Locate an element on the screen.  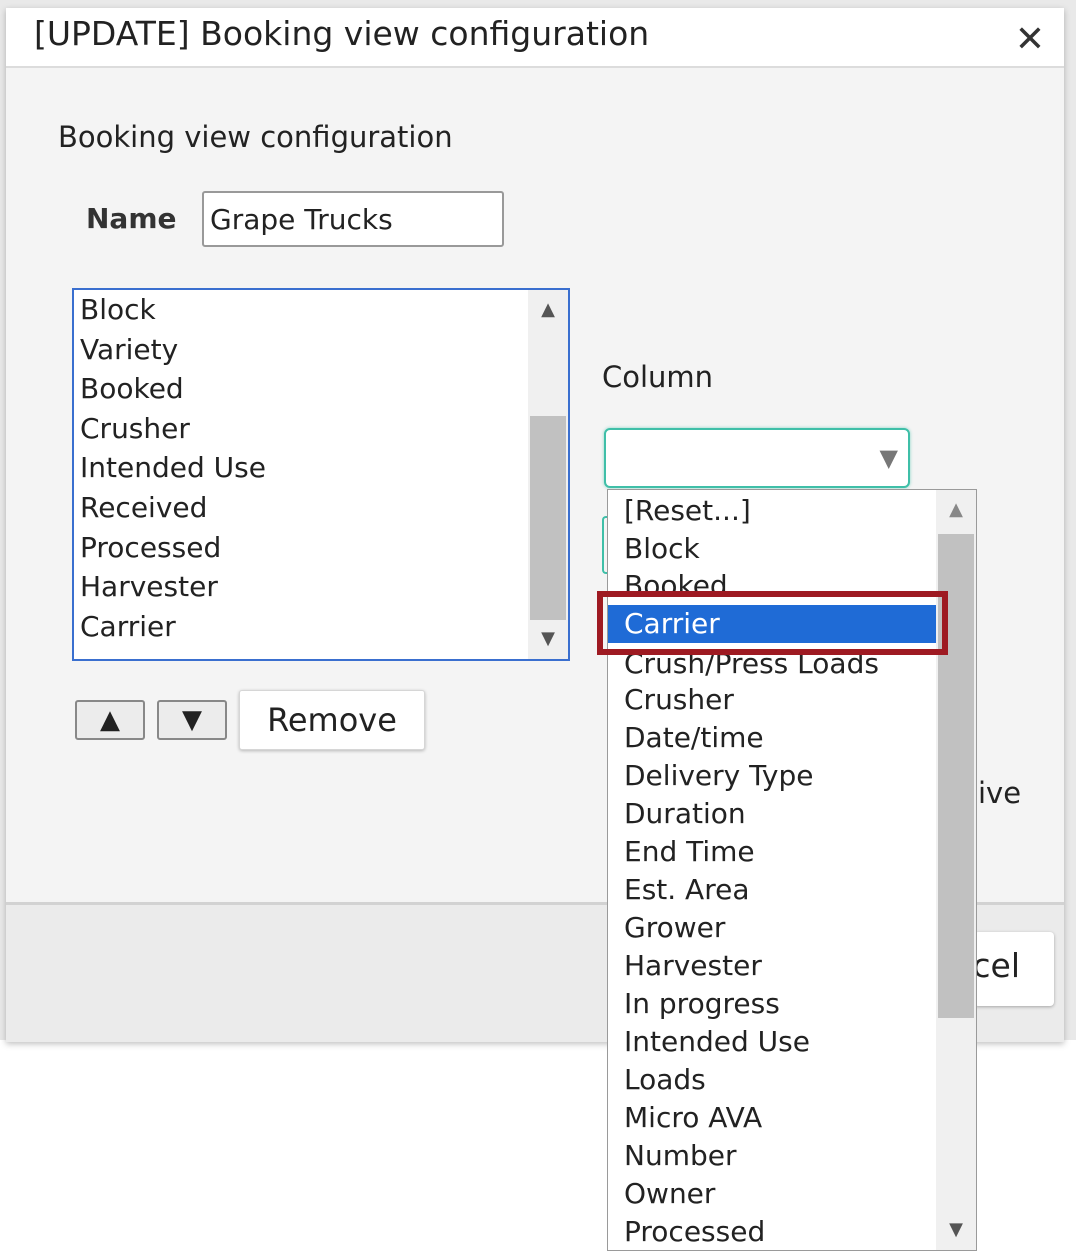
list-item: Processed is located at coordinates (173, 548).